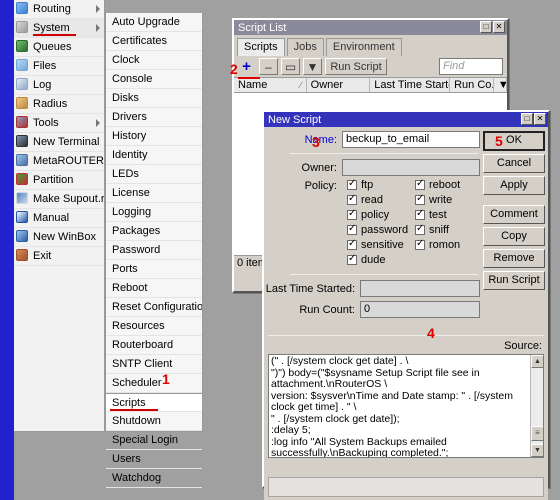 The image size is (560, 500). What do you see at coordinates (154, 231) in the screenshot?
I see `submenu-item-packages: Packages` at bounding box center [154, 231].